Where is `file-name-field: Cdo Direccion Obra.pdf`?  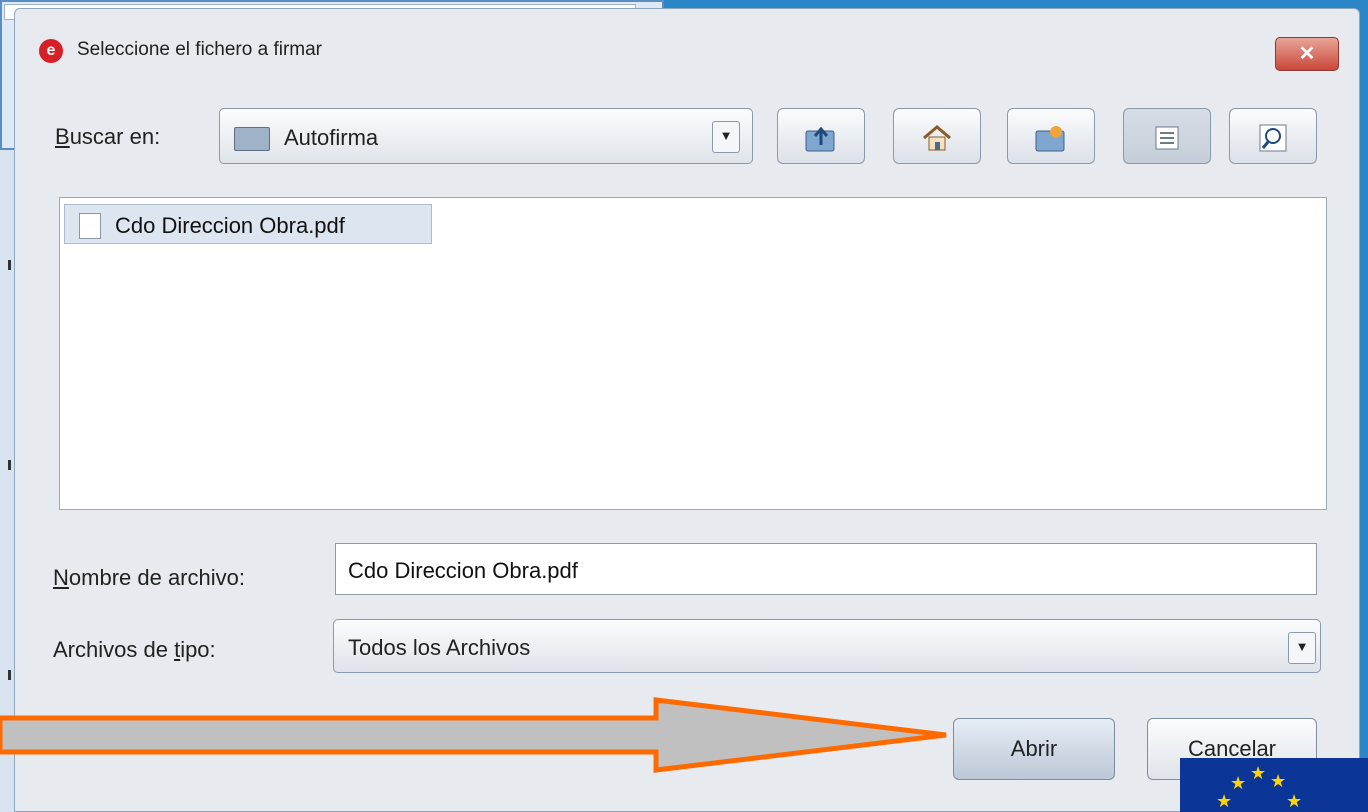
file-name-field: Cdo Direccion Obra.pdf is located at coordinates (826, 569).